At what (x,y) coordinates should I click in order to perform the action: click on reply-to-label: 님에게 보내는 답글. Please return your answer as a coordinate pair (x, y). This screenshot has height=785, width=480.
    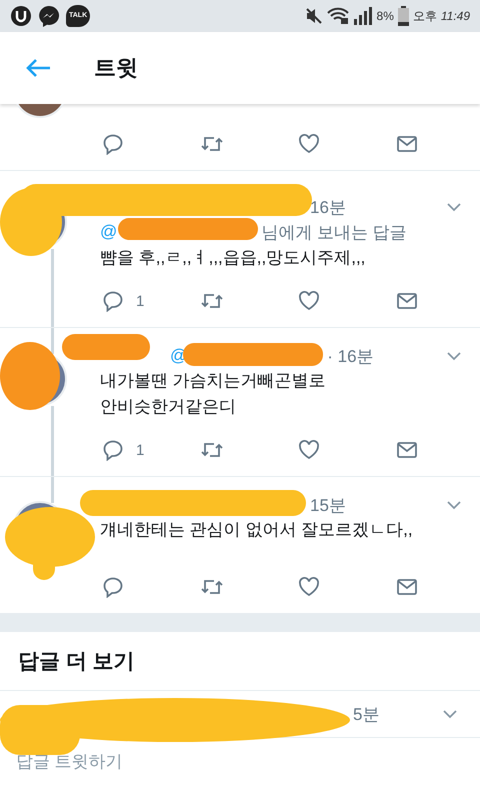
    Looking at the image, I should click on (334, 233).